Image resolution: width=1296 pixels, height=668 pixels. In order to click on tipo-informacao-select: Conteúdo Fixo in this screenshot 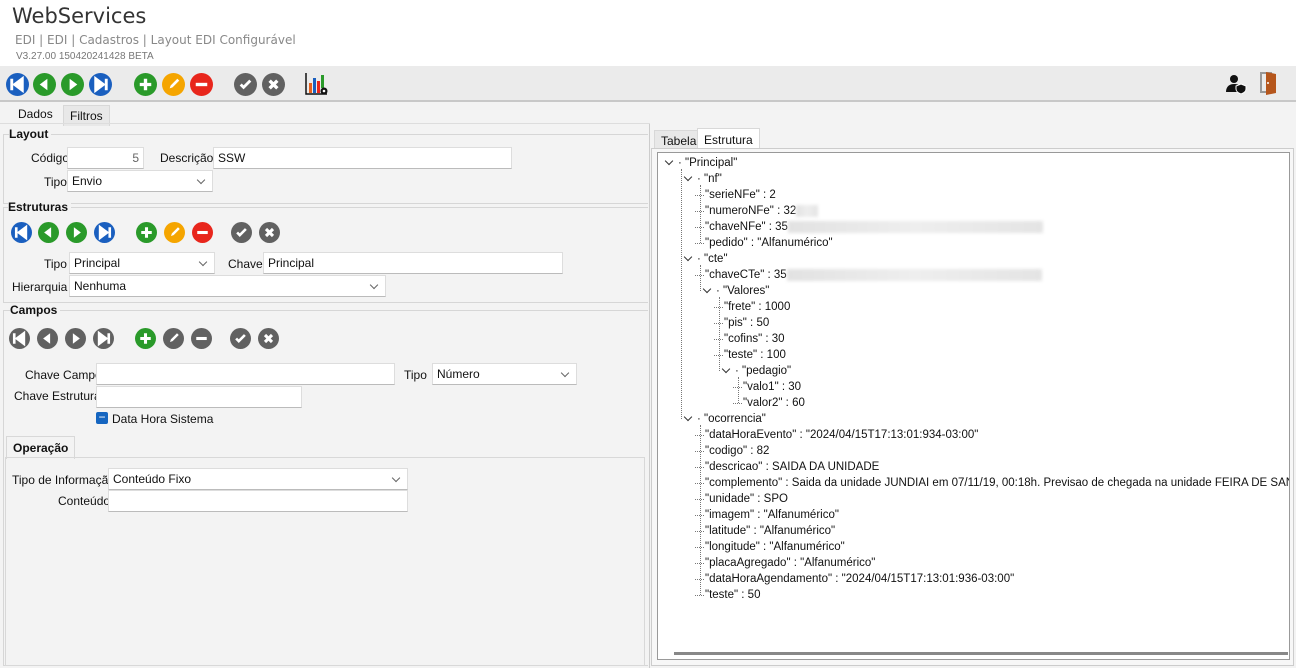, I will do `click(258, 479)`.